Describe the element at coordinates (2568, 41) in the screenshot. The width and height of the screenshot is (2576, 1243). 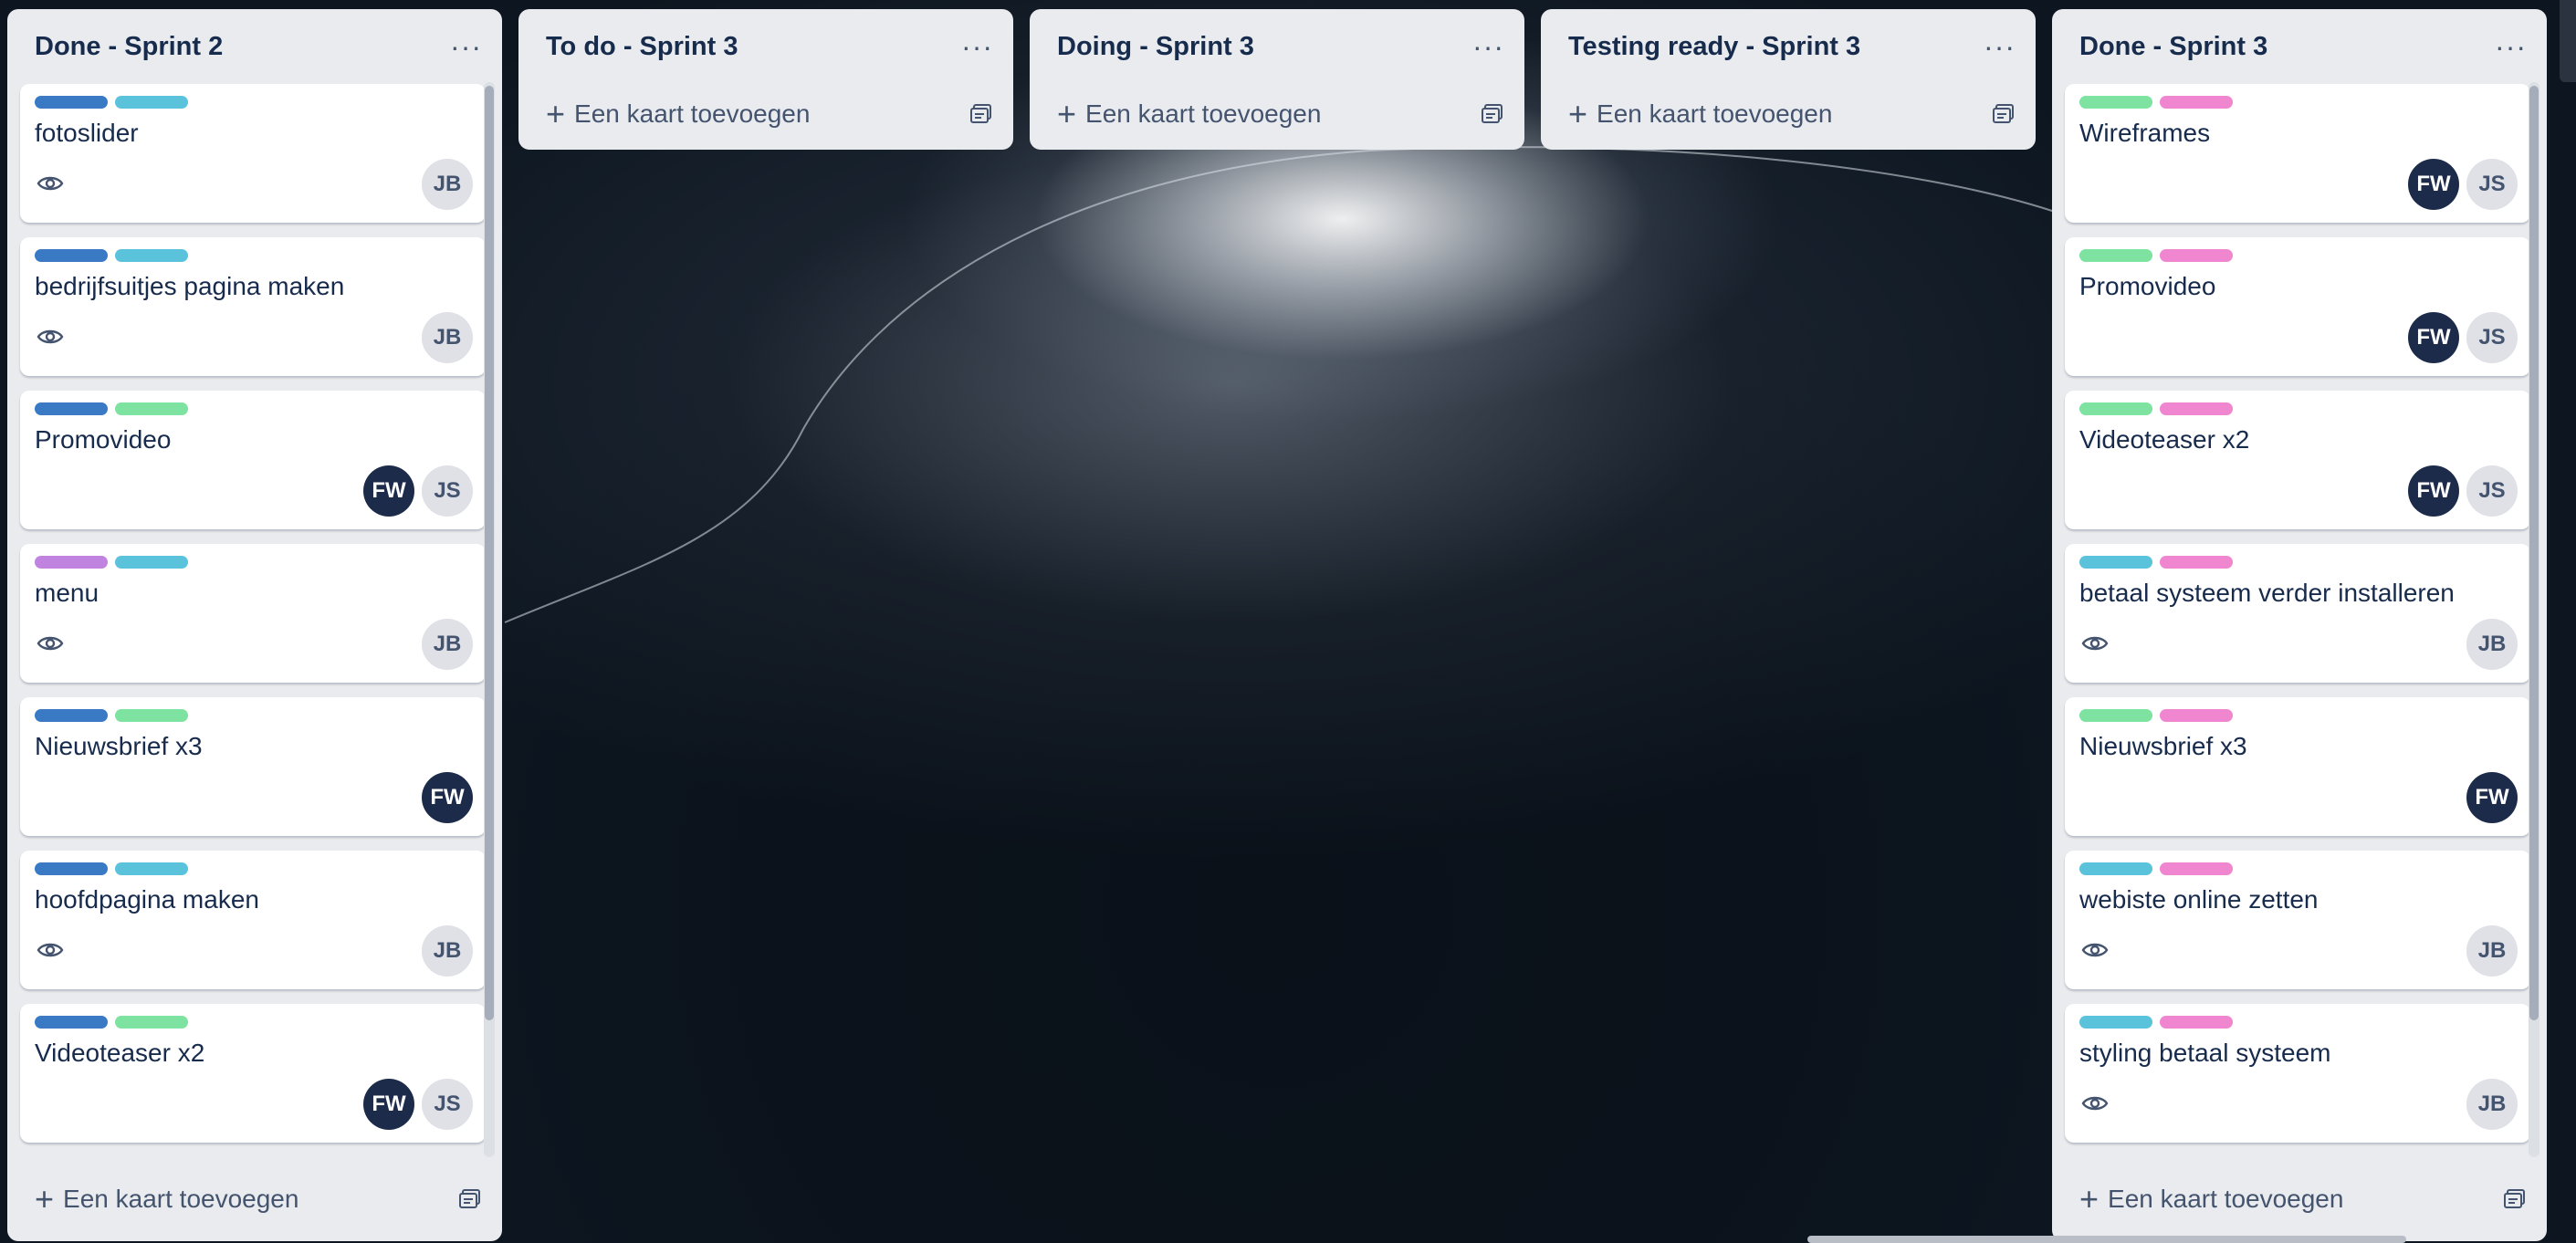
I see `window-edge-scroll-thumb` at that location.